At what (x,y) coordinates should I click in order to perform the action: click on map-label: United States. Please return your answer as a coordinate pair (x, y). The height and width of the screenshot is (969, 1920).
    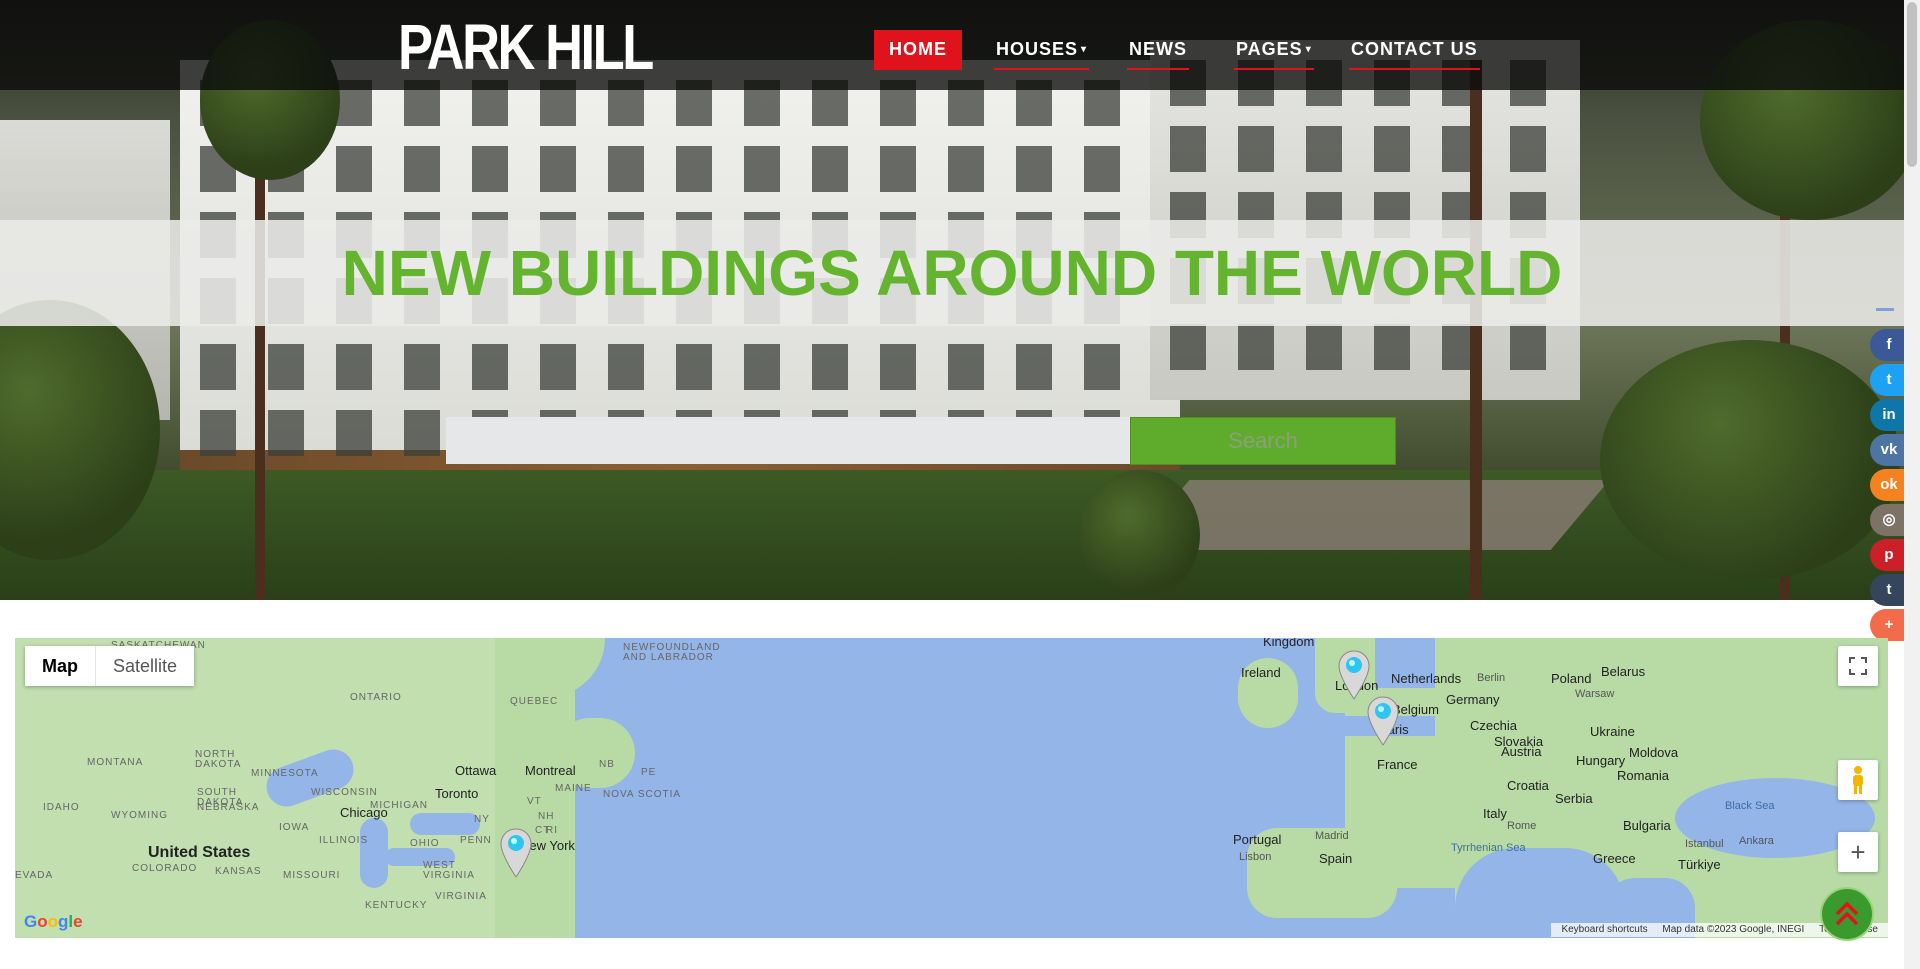
    Looking at the image, I should click on (199, 852).